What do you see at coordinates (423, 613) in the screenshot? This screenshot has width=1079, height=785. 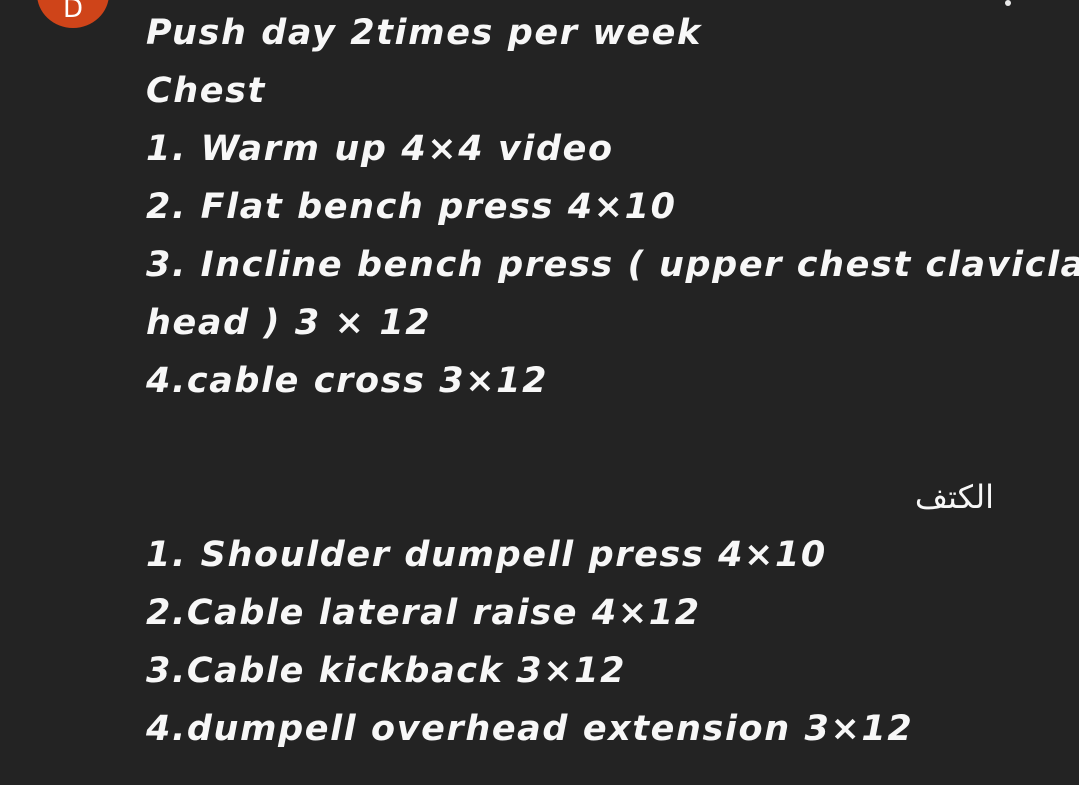 I see `list-item: 2.Cable lateral raise 4×12` at bounding box center [423, 613].